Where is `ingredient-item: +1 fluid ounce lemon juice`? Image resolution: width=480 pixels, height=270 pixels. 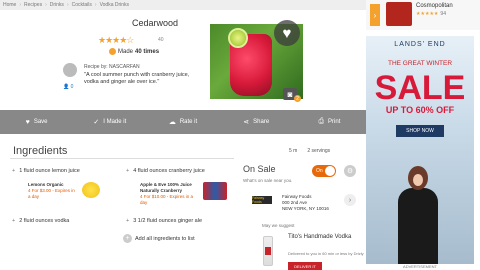 ingredient-item: +1 fluid ounce lemon juice is located at coordinates (46, 171).